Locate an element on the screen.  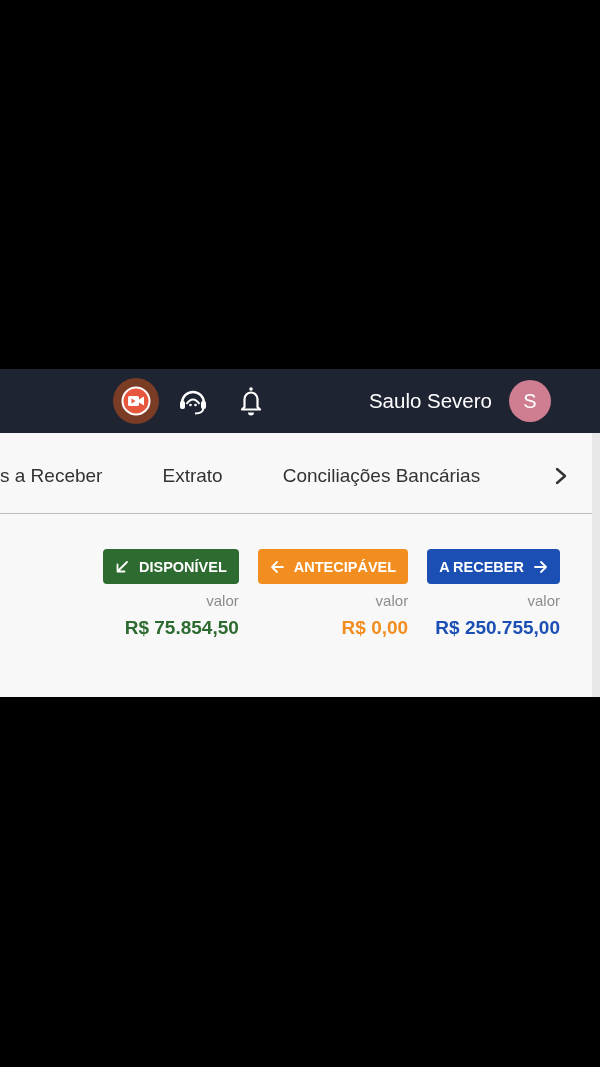
balance-button: A RECEBER is located at coordinates (493, 566).